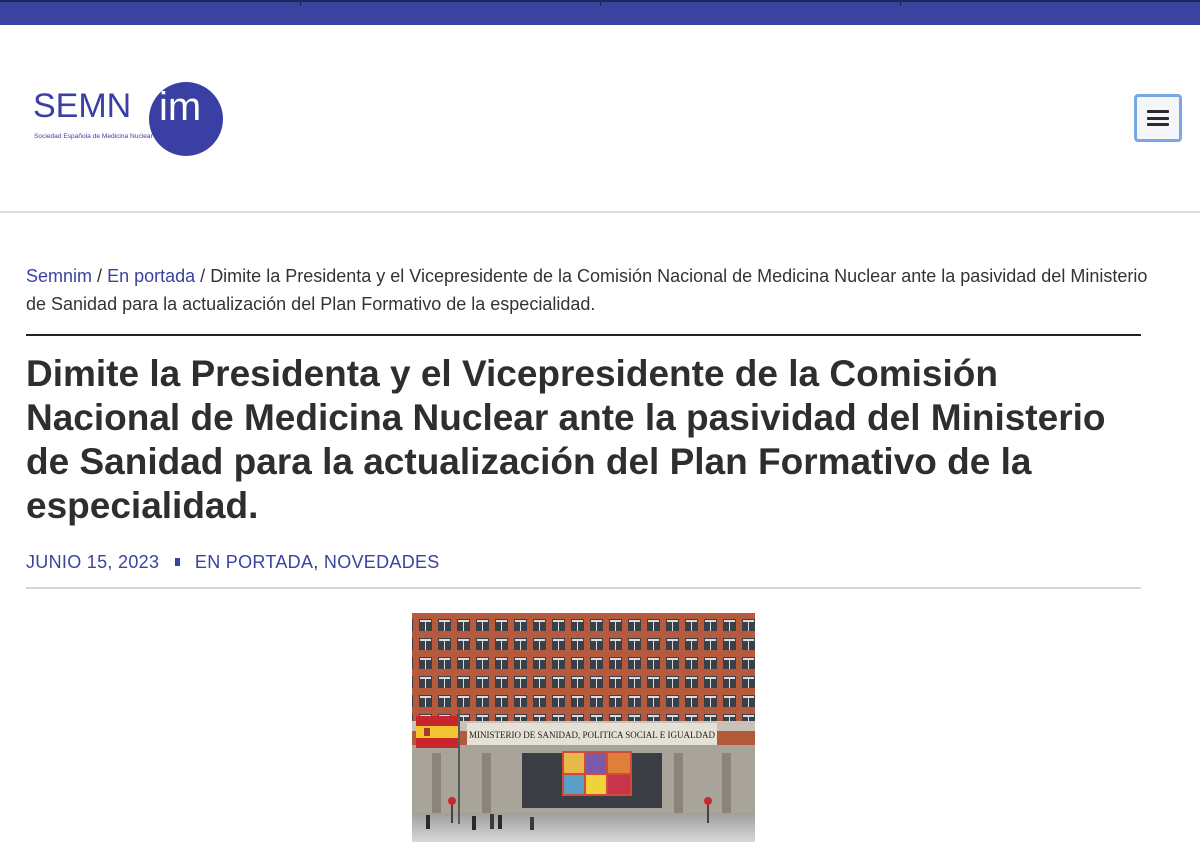  What do you see at coordinates (180, 107) in the screenshot?
I see `logo-brand-suffix: im` at bounding box center [180, 107].